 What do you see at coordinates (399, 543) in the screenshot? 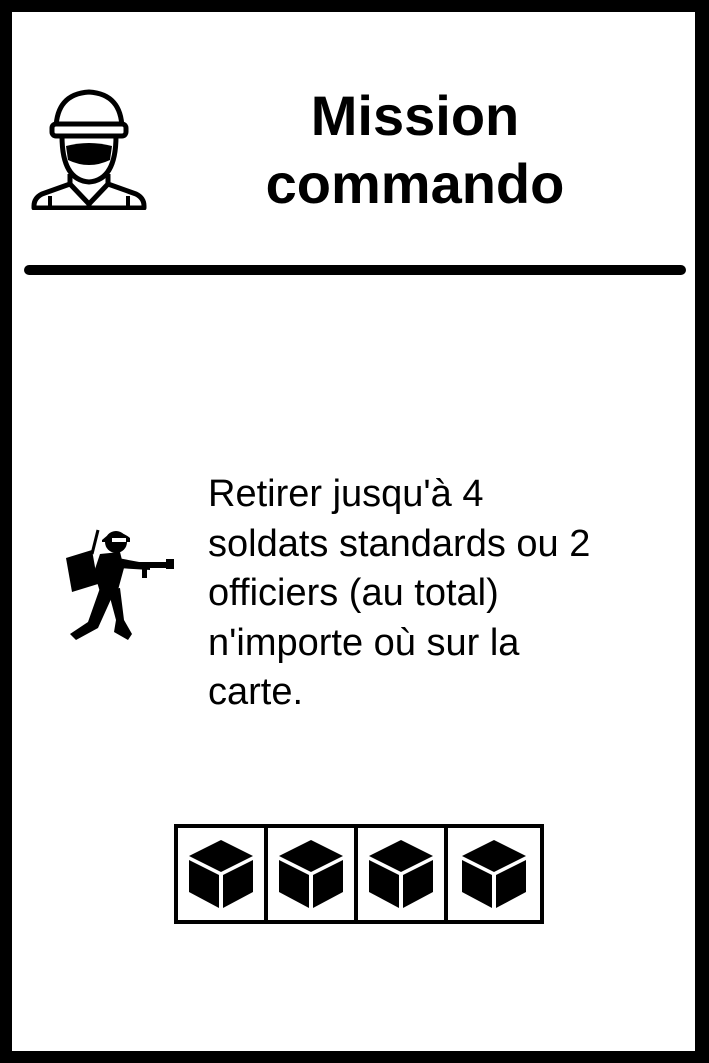
I see `description-line-2: soldats standards ou 2` at bounding box center [399, 543].